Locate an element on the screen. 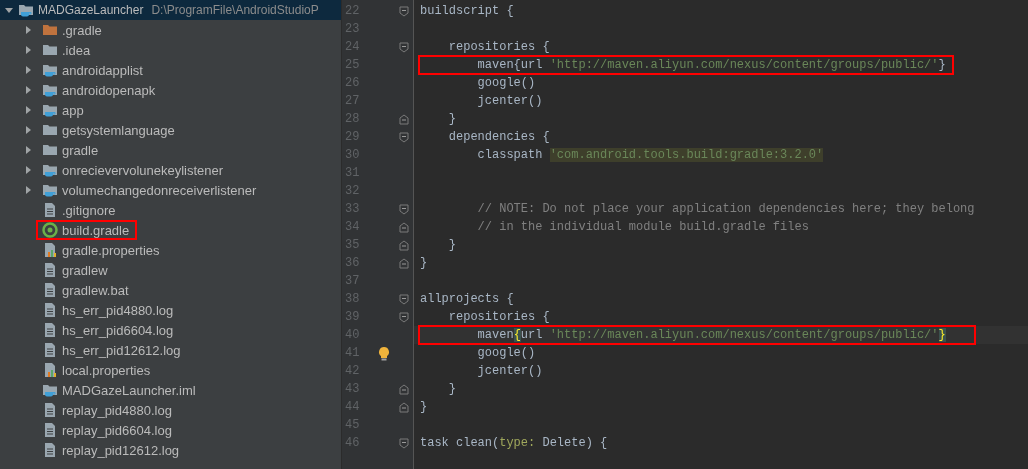 Image resolution: width=1028 pixels, height=469 pixels. gradle-file-icon is located at coordinates (50, 230).